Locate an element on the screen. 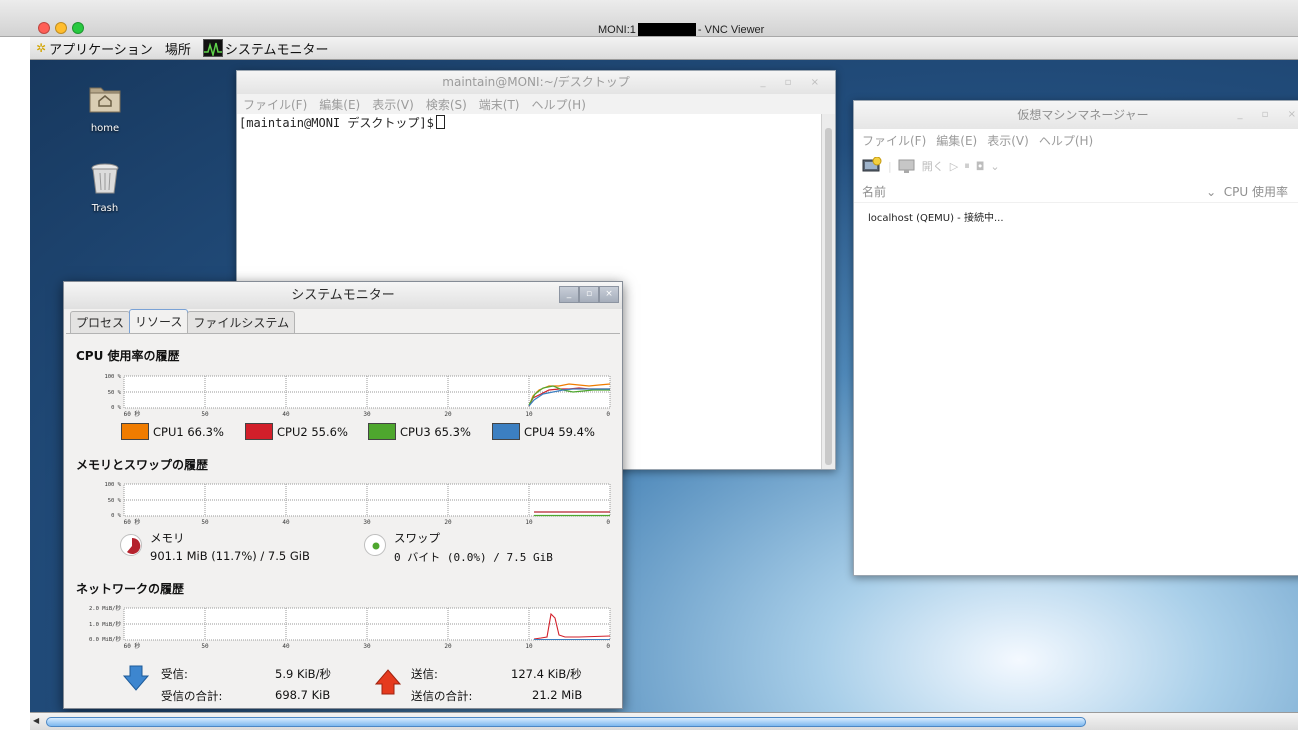 The width and height of the screenshot is (1298, 730). vmm-menu-edit: 編集(E) is located at coordinates (956, 140).